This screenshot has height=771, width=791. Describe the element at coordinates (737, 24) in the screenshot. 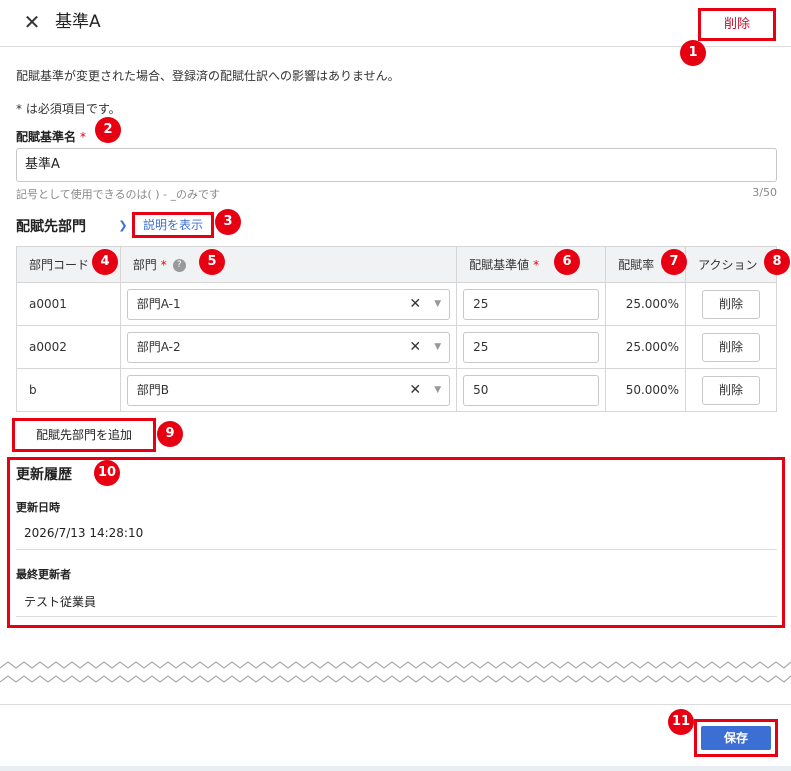

I see `delete-button: 削除` at that location.